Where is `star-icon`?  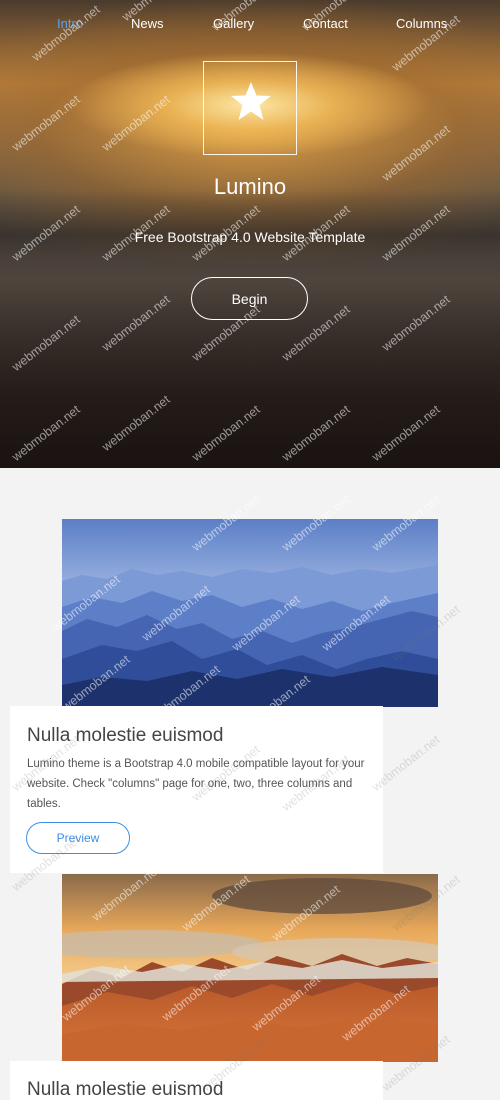
star-icon is located at coordinates (251, 101).